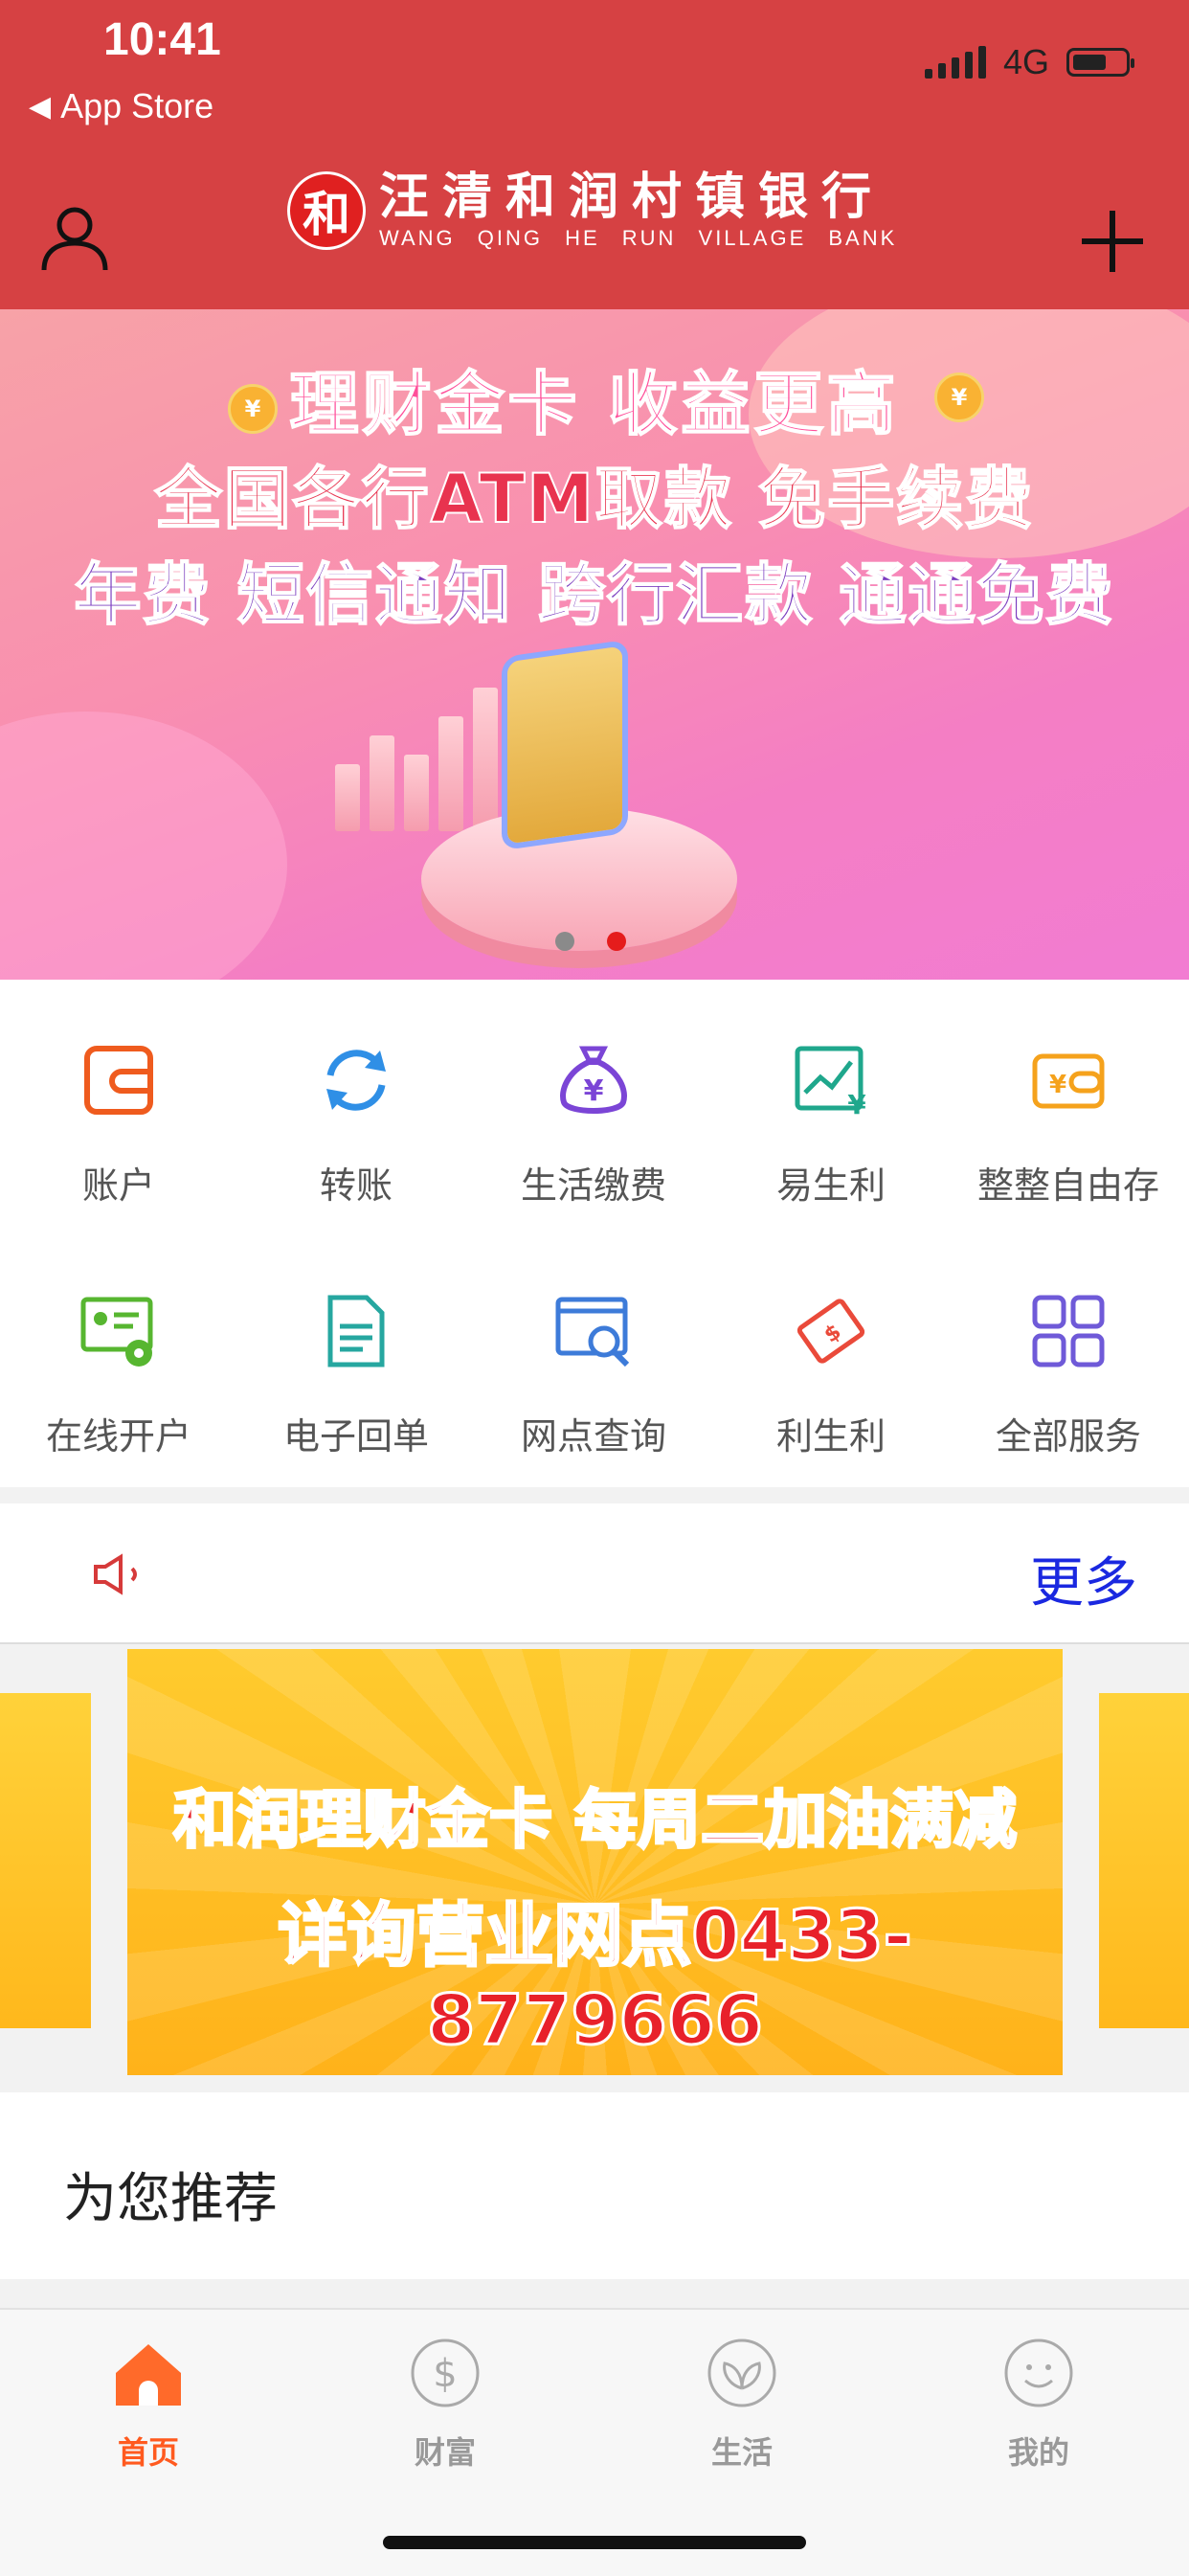 The height and width of the screenshot is (2576, 1189). Describe the element at coordinates (1144, 1860) in the screenshot. I see `next-promo-slide` at that location.